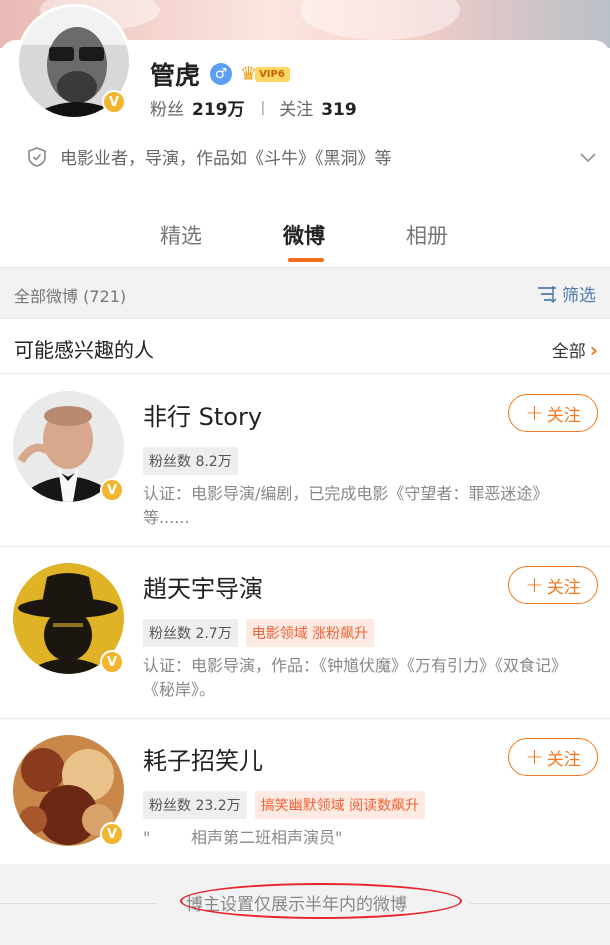  Describe the element at coordinates (305, 293) in the screenshot. I see `filter-bar: 全部微博 (721) 筛选` at that location.